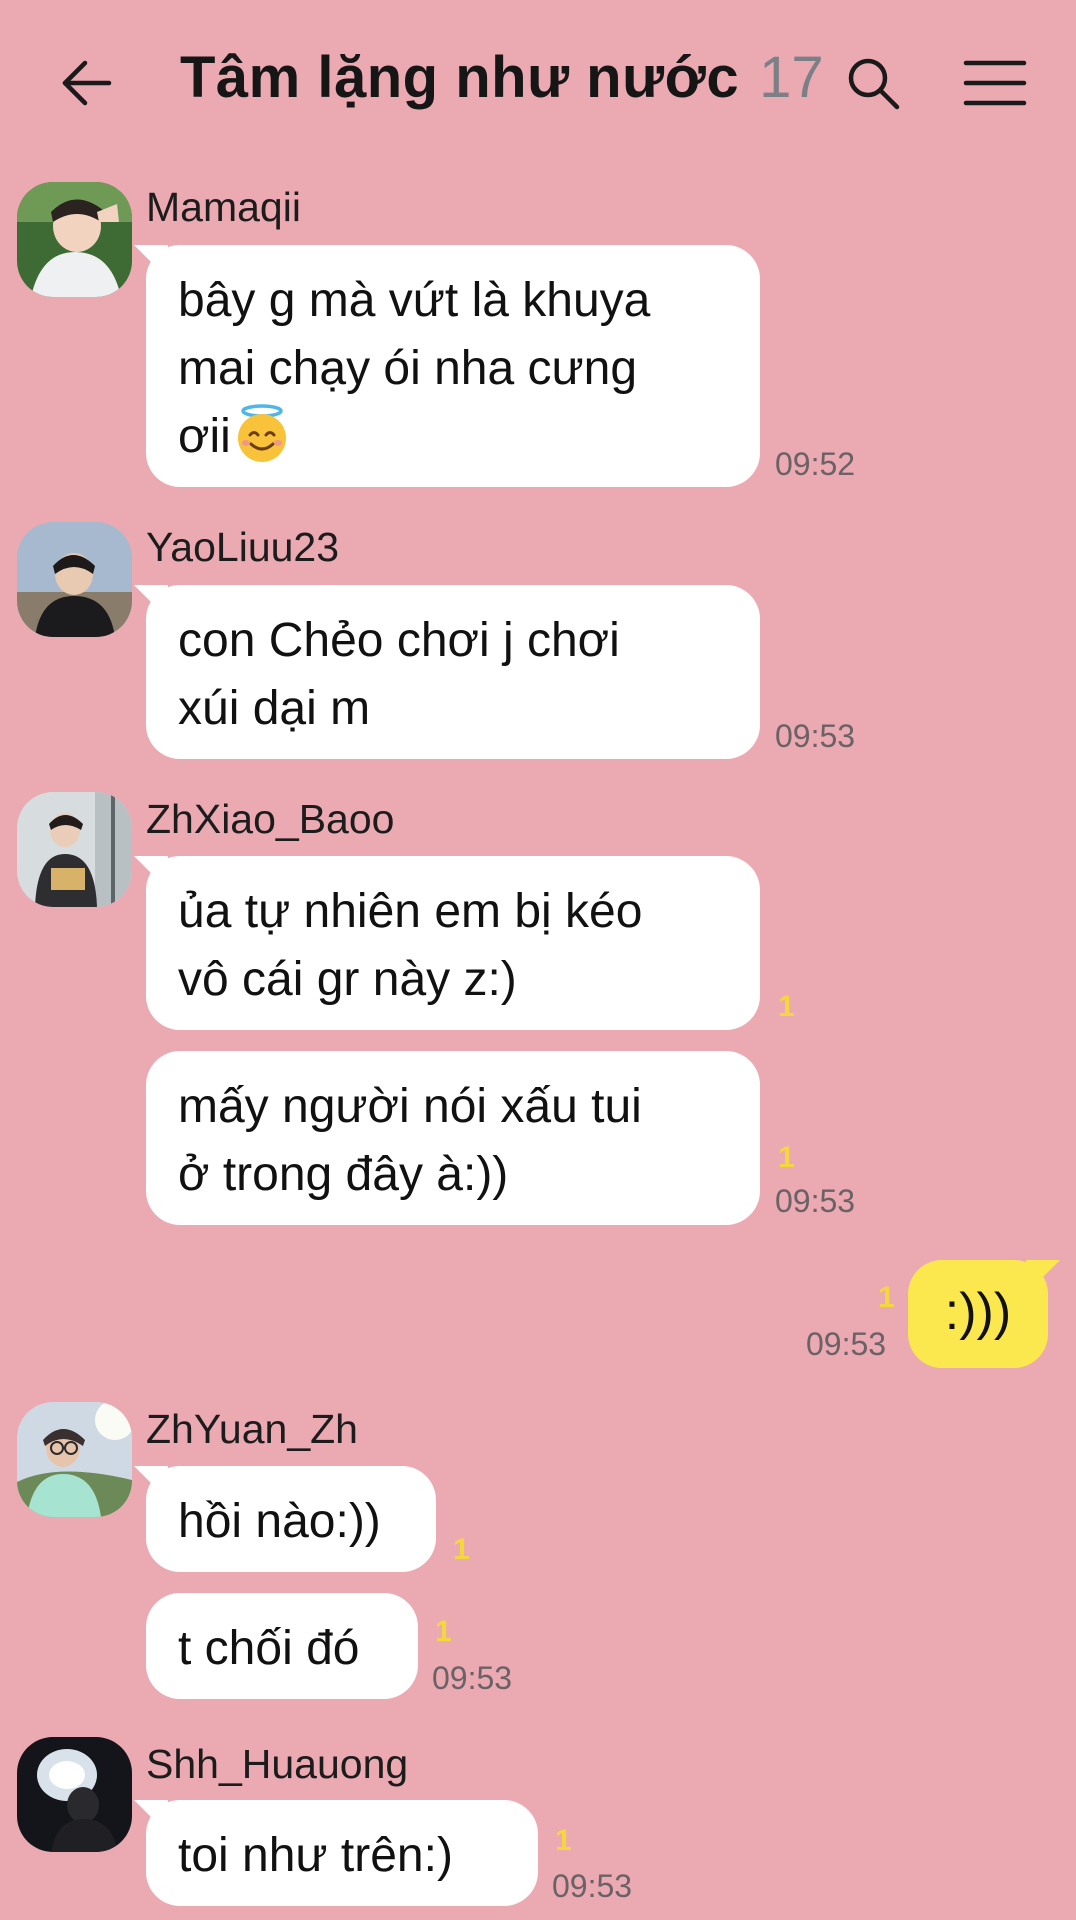  What do you see at coordinates (315, 1855) in the screenshot?
I see `message-text: toi như trên:)` at bounding box center [315, 1855].